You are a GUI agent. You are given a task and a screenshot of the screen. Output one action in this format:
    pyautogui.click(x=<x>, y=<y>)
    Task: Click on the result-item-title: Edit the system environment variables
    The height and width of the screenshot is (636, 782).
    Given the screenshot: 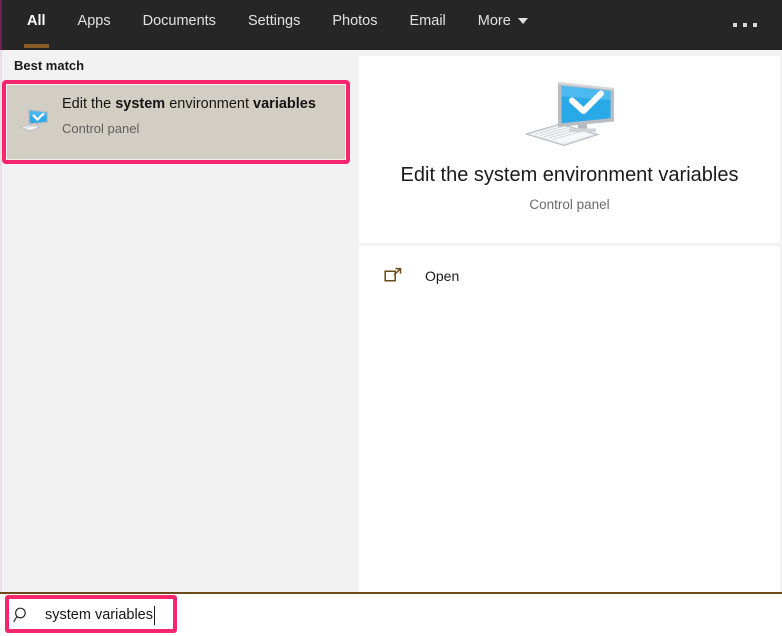 What is the action you would take?
    pyautogui.click(x=199, y=104)
    